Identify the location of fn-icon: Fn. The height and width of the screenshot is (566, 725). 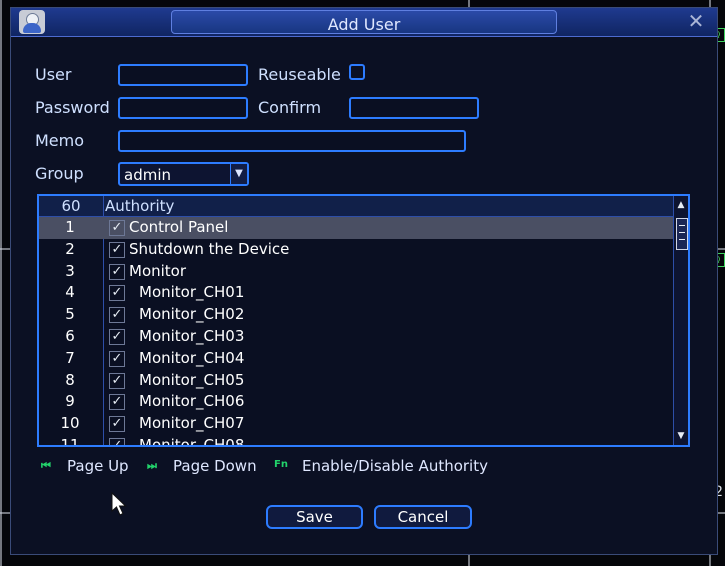
(281, 464).